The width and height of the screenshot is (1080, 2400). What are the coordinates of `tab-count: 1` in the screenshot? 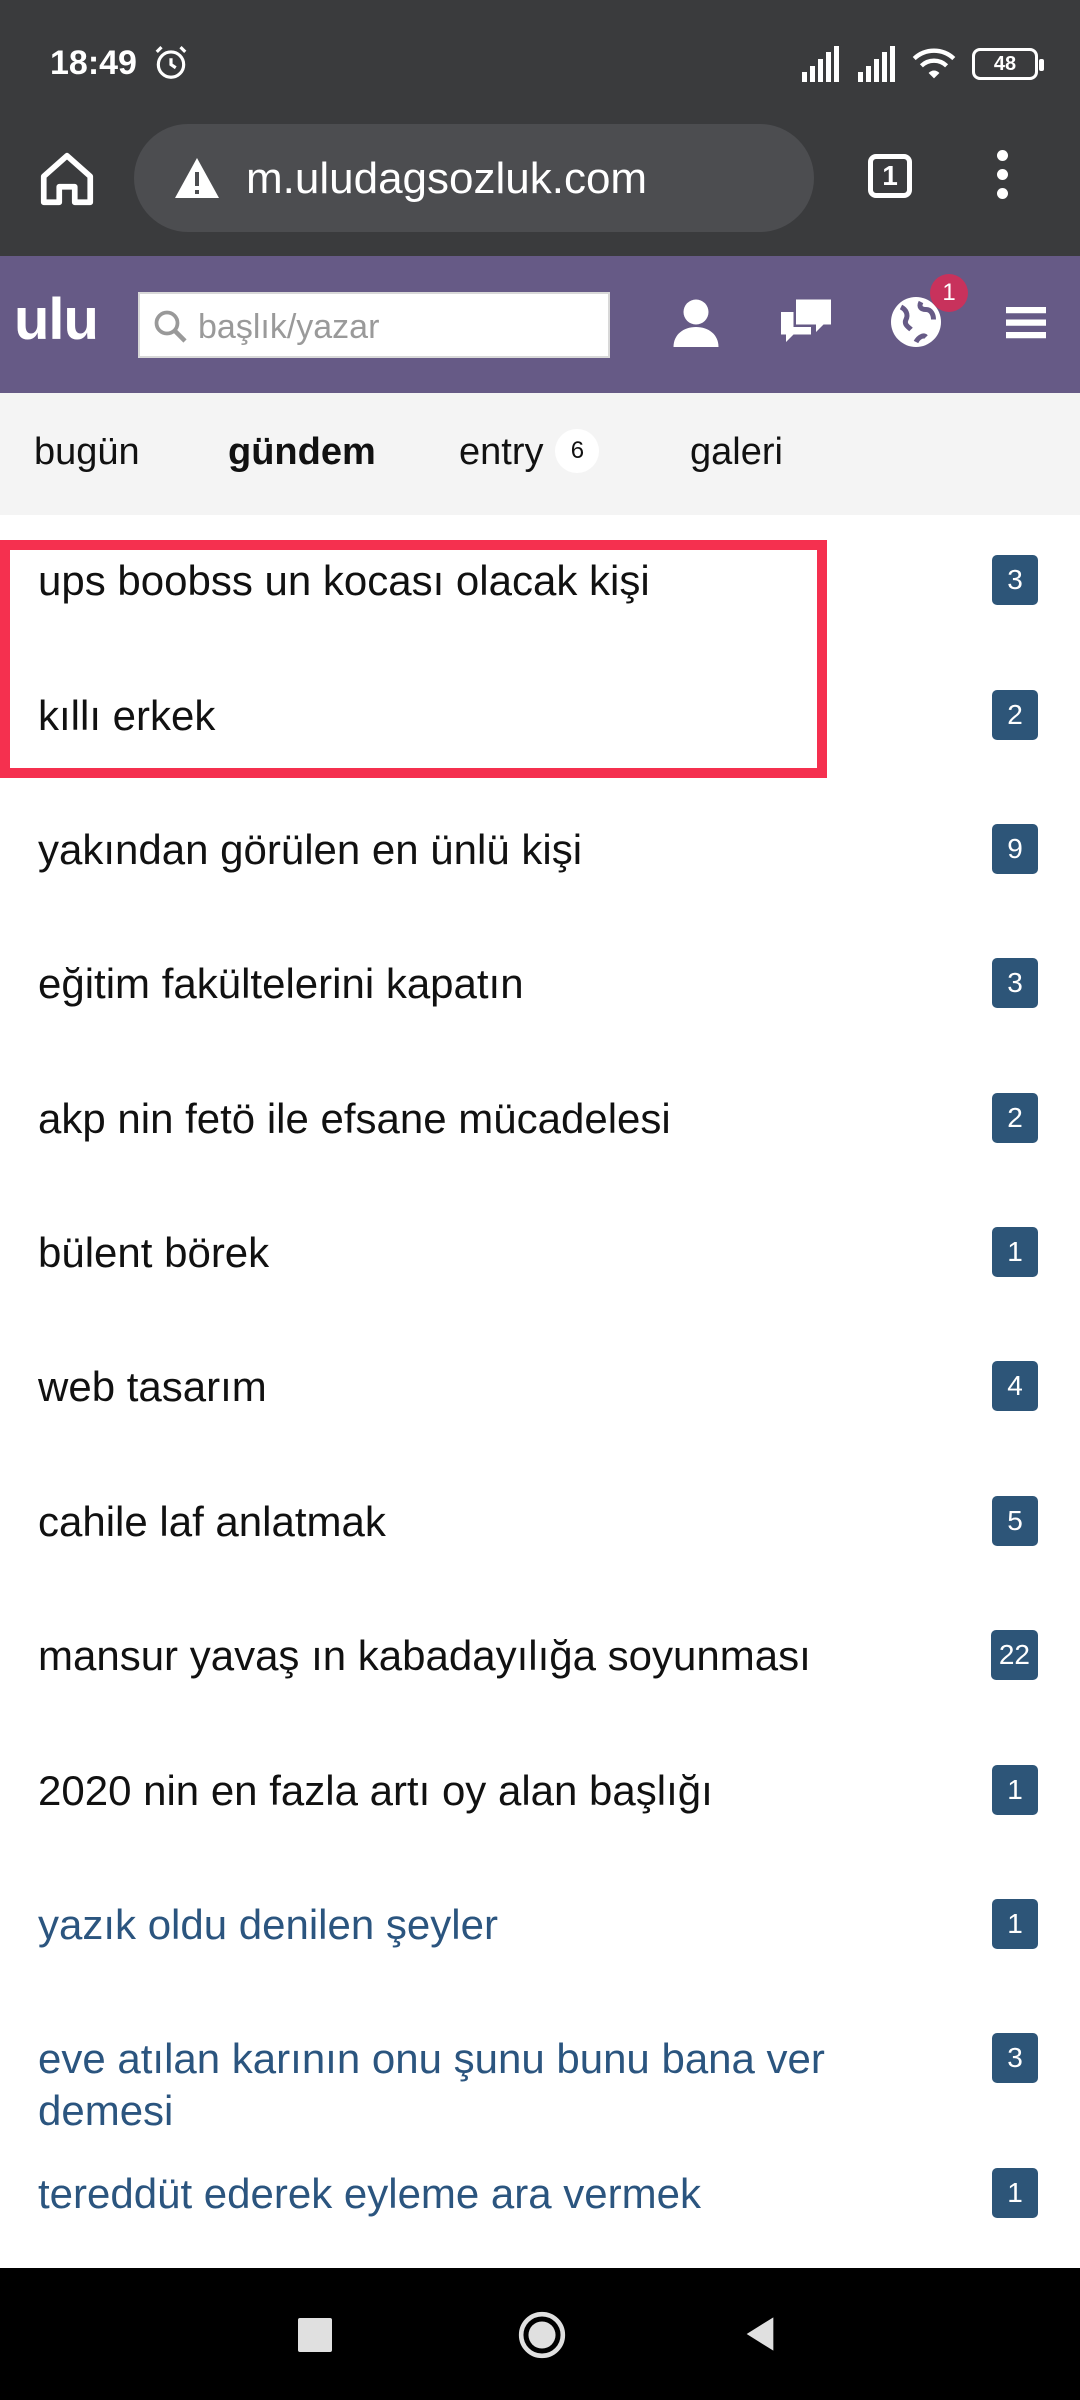 It's located at (890, 175).